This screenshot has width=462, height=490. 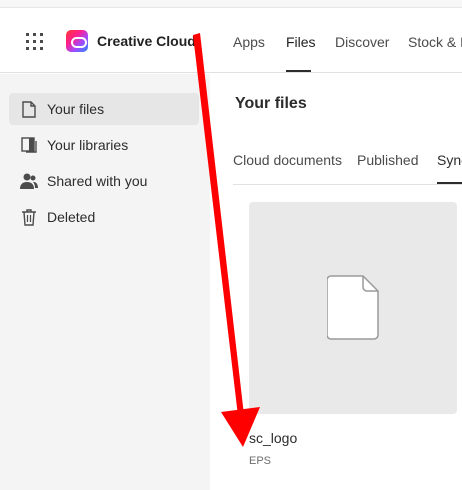 What do you see at coordinates (435, 42) in the screenshot?
I see `nav-stock: Stock & M` at bounding box center [435, 42].